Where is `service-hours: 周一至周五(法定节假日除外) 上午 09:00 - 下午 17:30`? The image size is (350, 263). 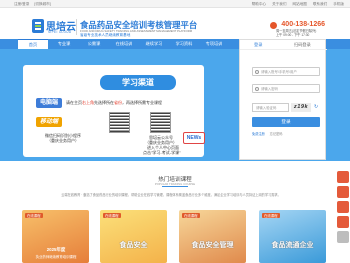 service-hours: 周一至周五(法定节假日除外) 上午 09:00 - 下午 17:30 is located at coordinates (301, 33).